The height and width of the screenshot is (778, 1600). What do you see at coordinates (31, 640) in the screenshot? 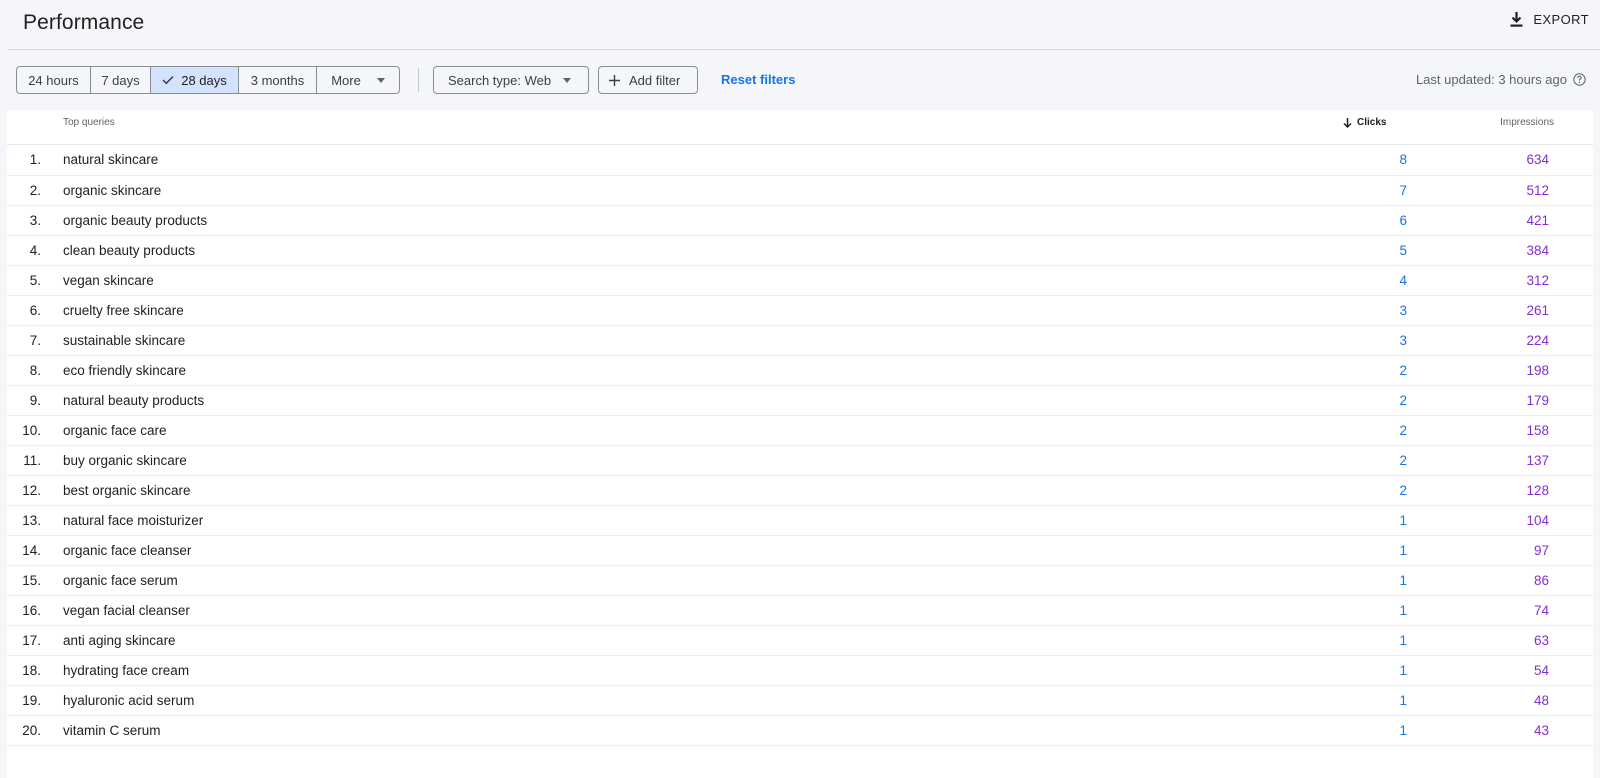
I see `row-rank: 17.` at bounding box center [31, 640].